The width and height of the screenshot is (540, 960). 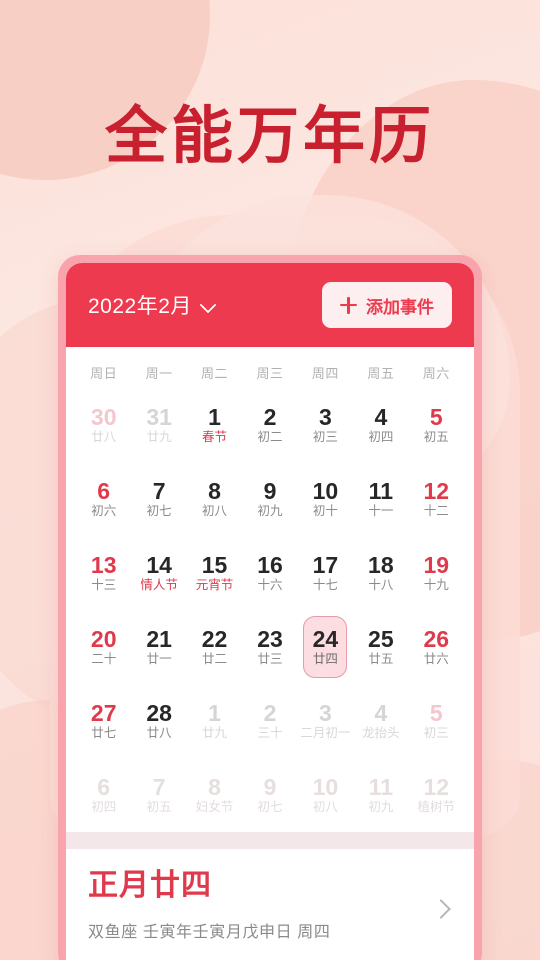 I want to click on lunar-label: 廿四, so click(x=325, y=659).